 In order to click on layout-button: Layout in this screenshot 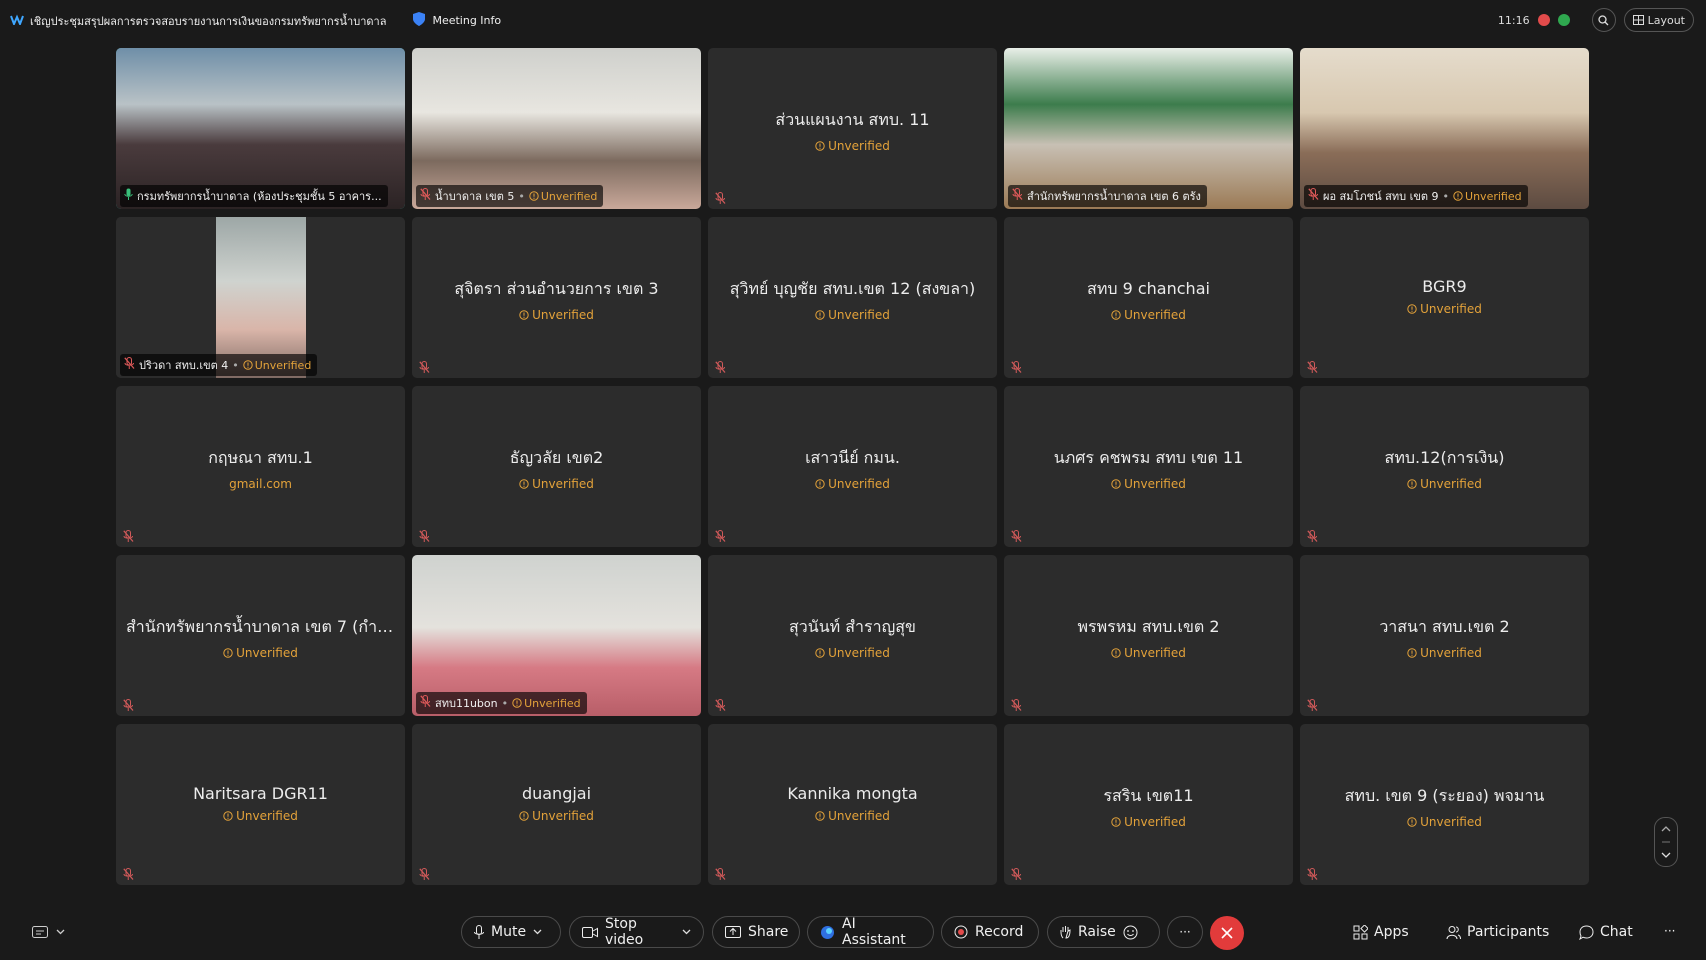, I will do `click(1658, 20)`.